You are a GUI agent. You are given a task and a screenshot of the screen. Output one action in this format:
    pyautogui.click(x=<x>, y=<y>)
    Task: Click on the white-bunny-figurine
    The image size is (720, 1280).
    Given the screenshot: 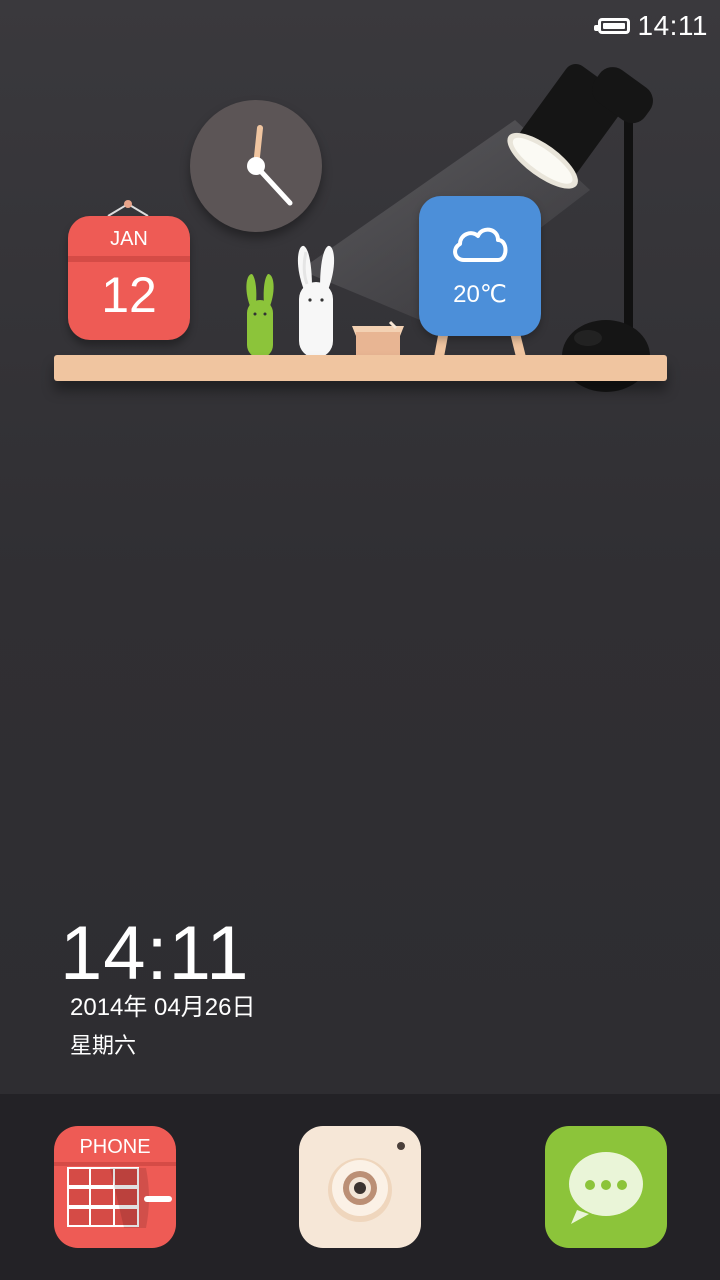 What is the action you would take?
    pyautogui.click(x=316, y=301)
    